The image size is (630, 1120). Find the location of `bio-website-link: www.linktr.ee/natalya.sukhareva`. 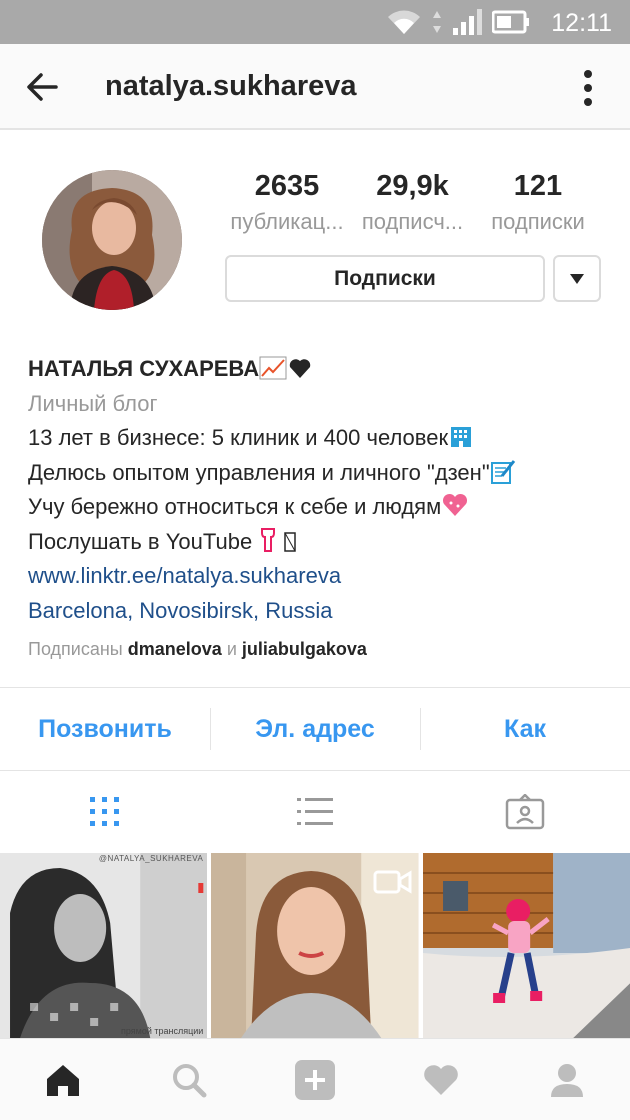

bio-website-link: www.linktr.ee/natalya.sukhareva is located at coordinates (323, 576).